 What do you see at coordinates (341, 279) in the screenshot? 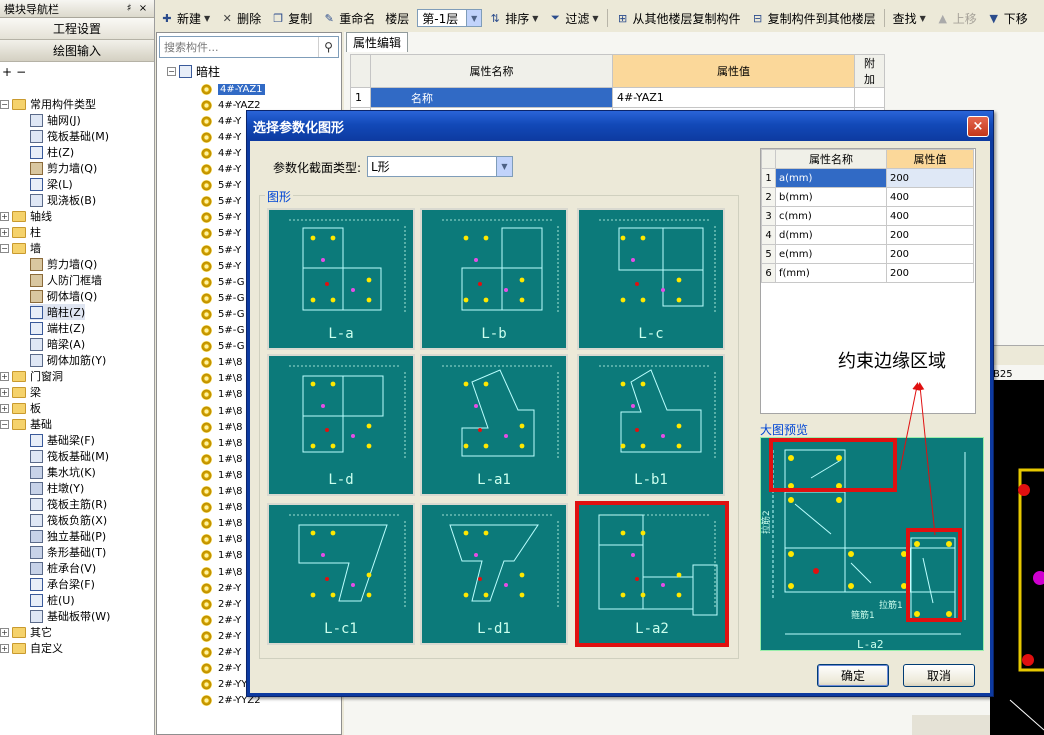
I see `shape-tile-l-a: L-a` at bounding box center [341, 279].